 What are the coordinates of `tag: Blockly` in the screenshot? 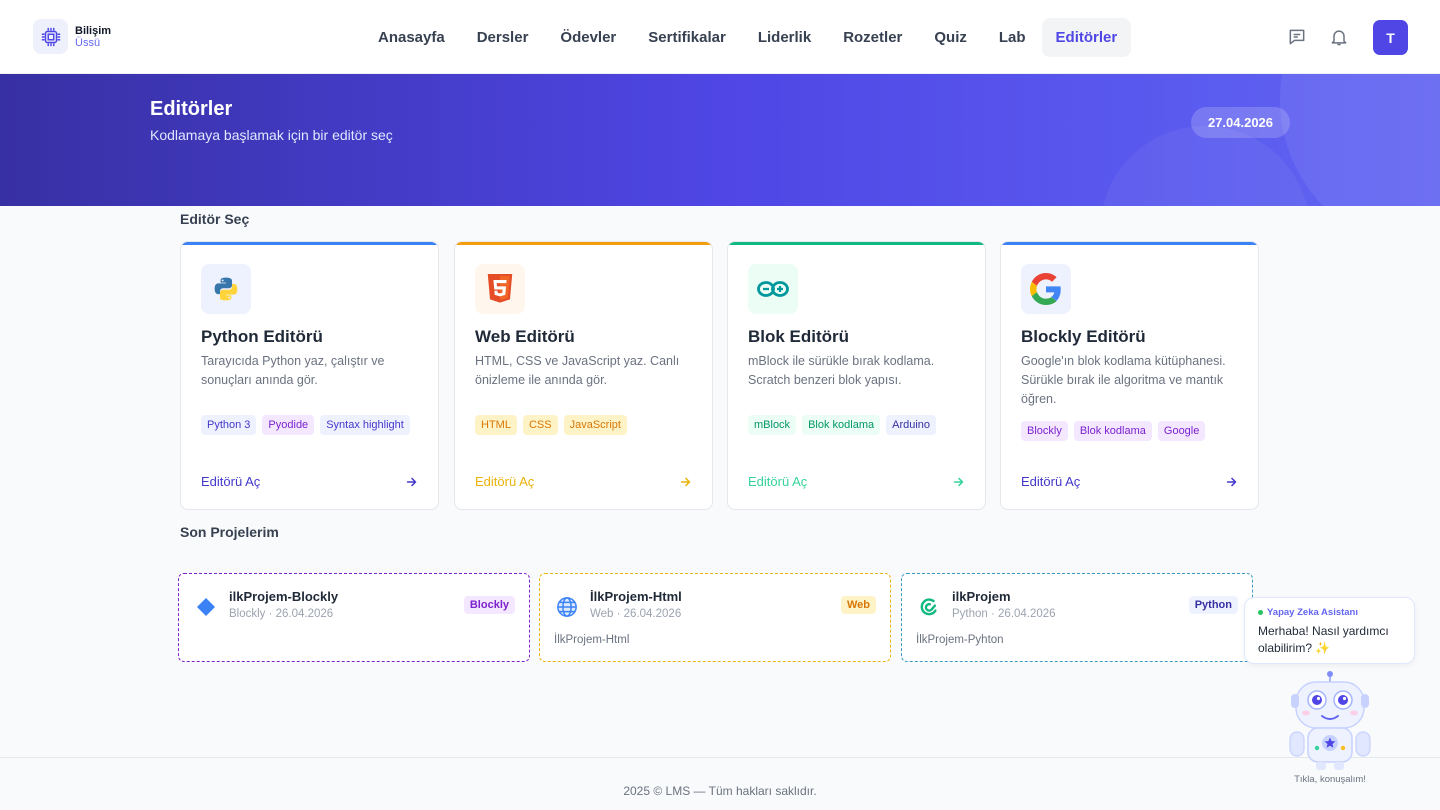 It's located at (1044, 431).